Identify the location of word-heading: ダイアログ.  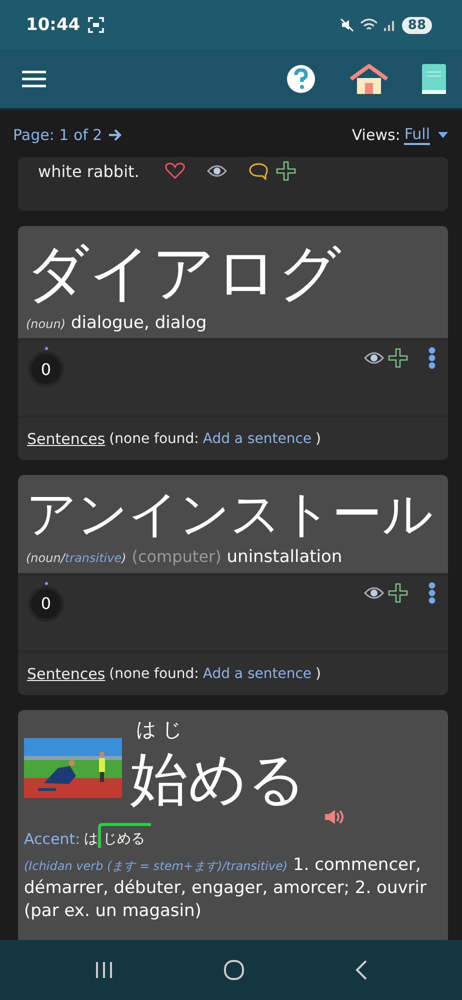
(184, 273).